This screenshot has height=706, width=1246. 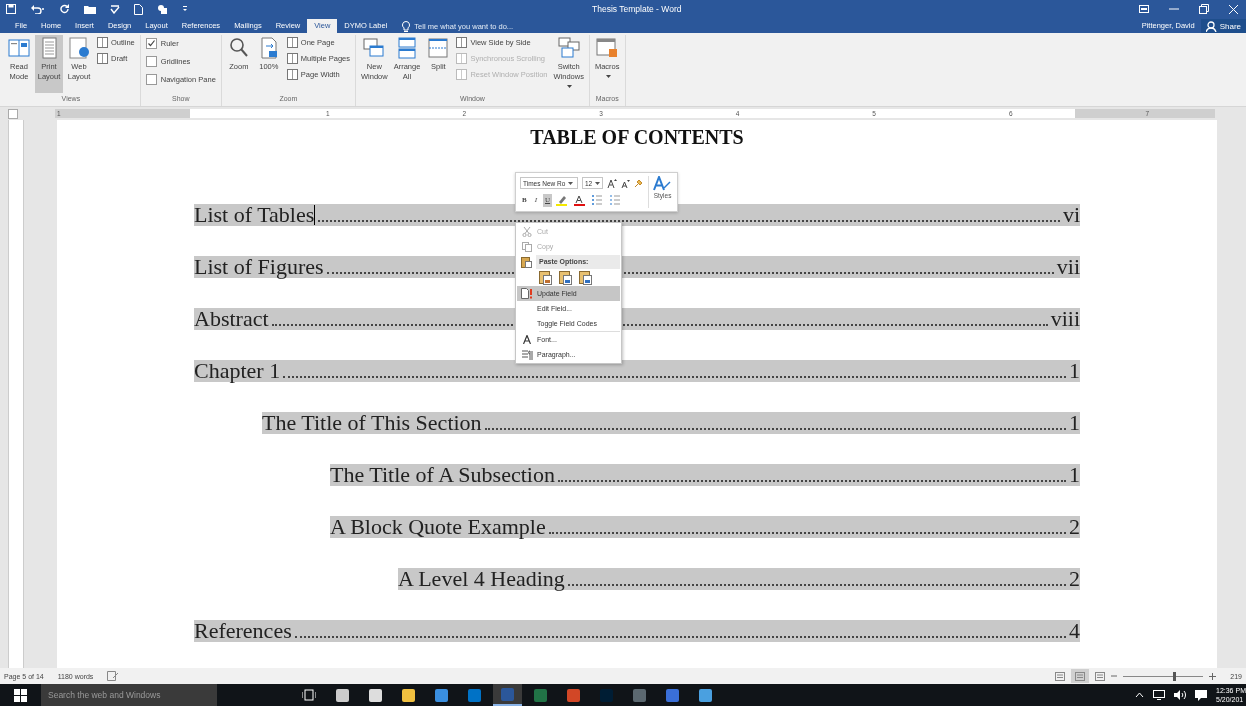 I want to click on share-button: Share, so click(x=1223, y=26).